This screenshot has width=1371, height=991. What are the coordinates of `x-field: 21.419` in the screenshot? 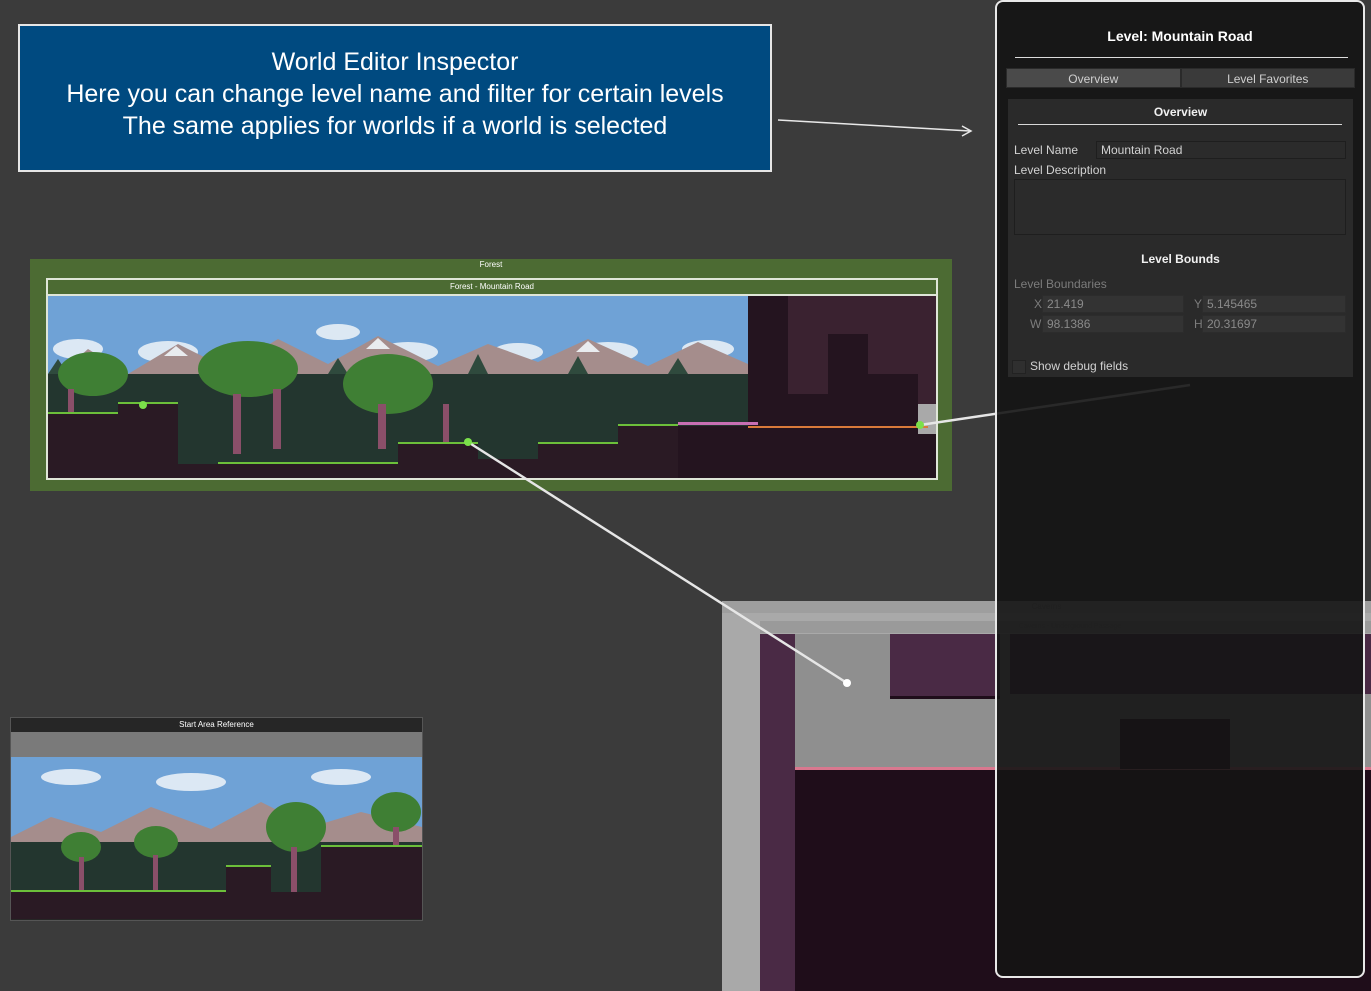 It's located at (1113, 304).